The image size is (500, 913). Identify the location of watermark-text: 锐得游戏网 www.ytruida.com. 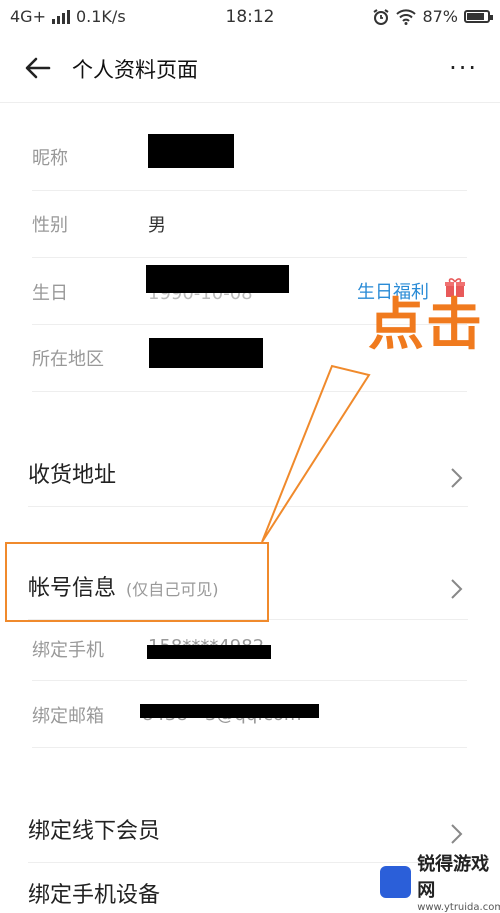
(458, 881).